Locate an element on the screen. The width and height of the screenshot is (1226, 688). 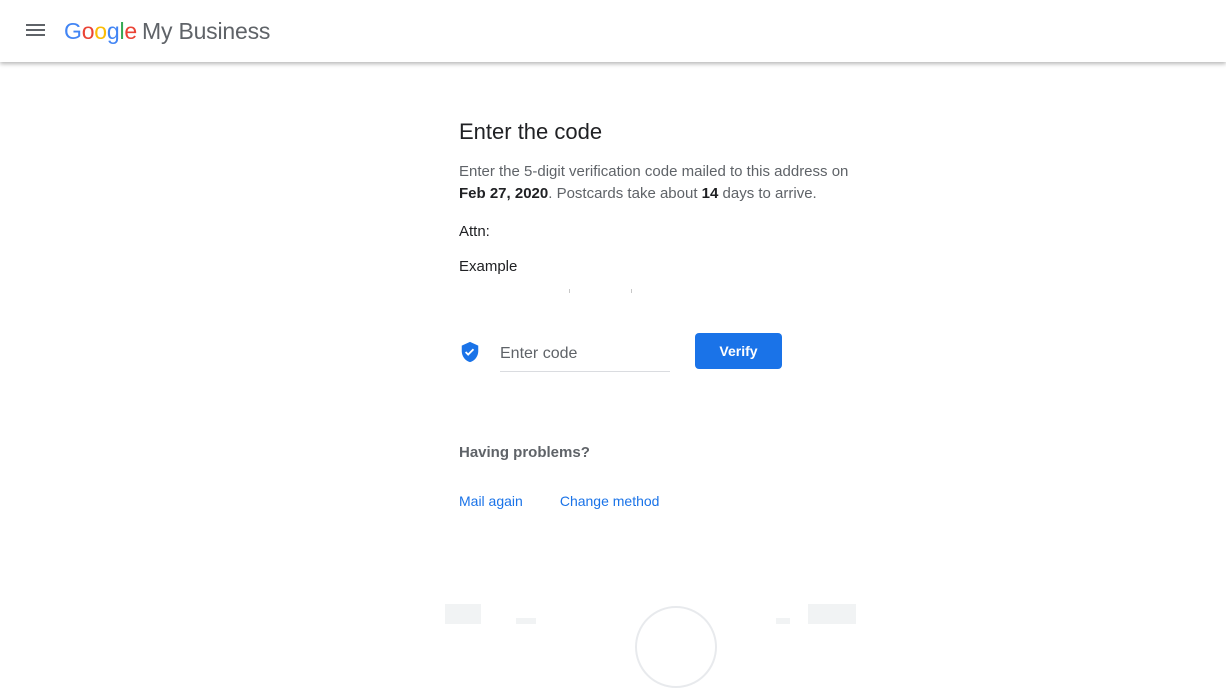
logo-letter-g2: g is located at coordinates (113, 31).